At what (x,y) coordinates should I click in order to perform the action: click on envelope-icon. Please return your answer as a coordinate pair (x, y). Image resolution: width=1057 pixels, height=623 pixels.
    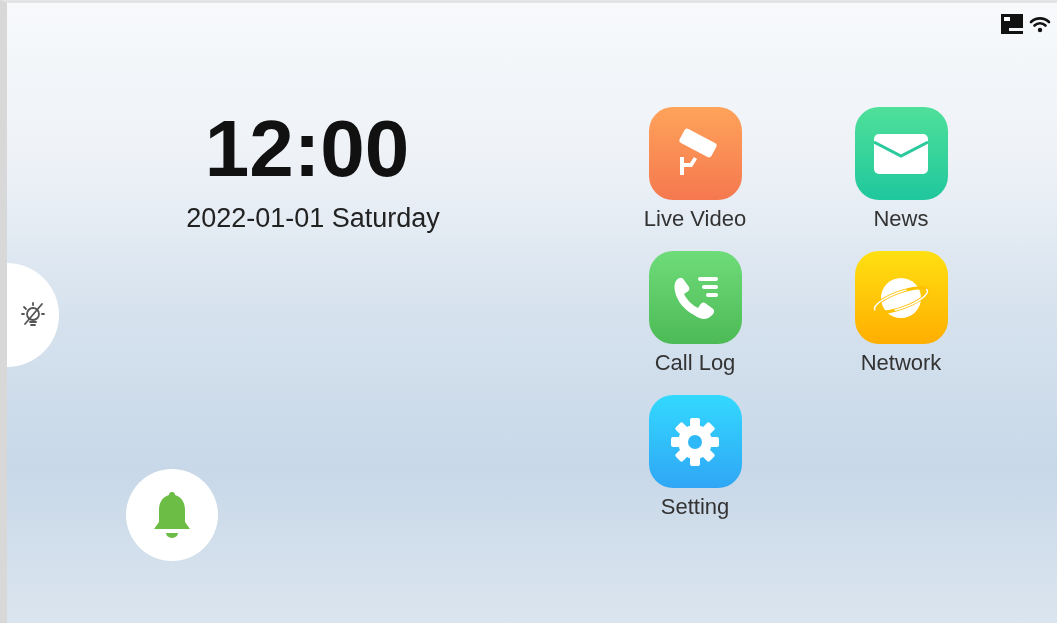
    Looking at the image, I should click on (901, 153).